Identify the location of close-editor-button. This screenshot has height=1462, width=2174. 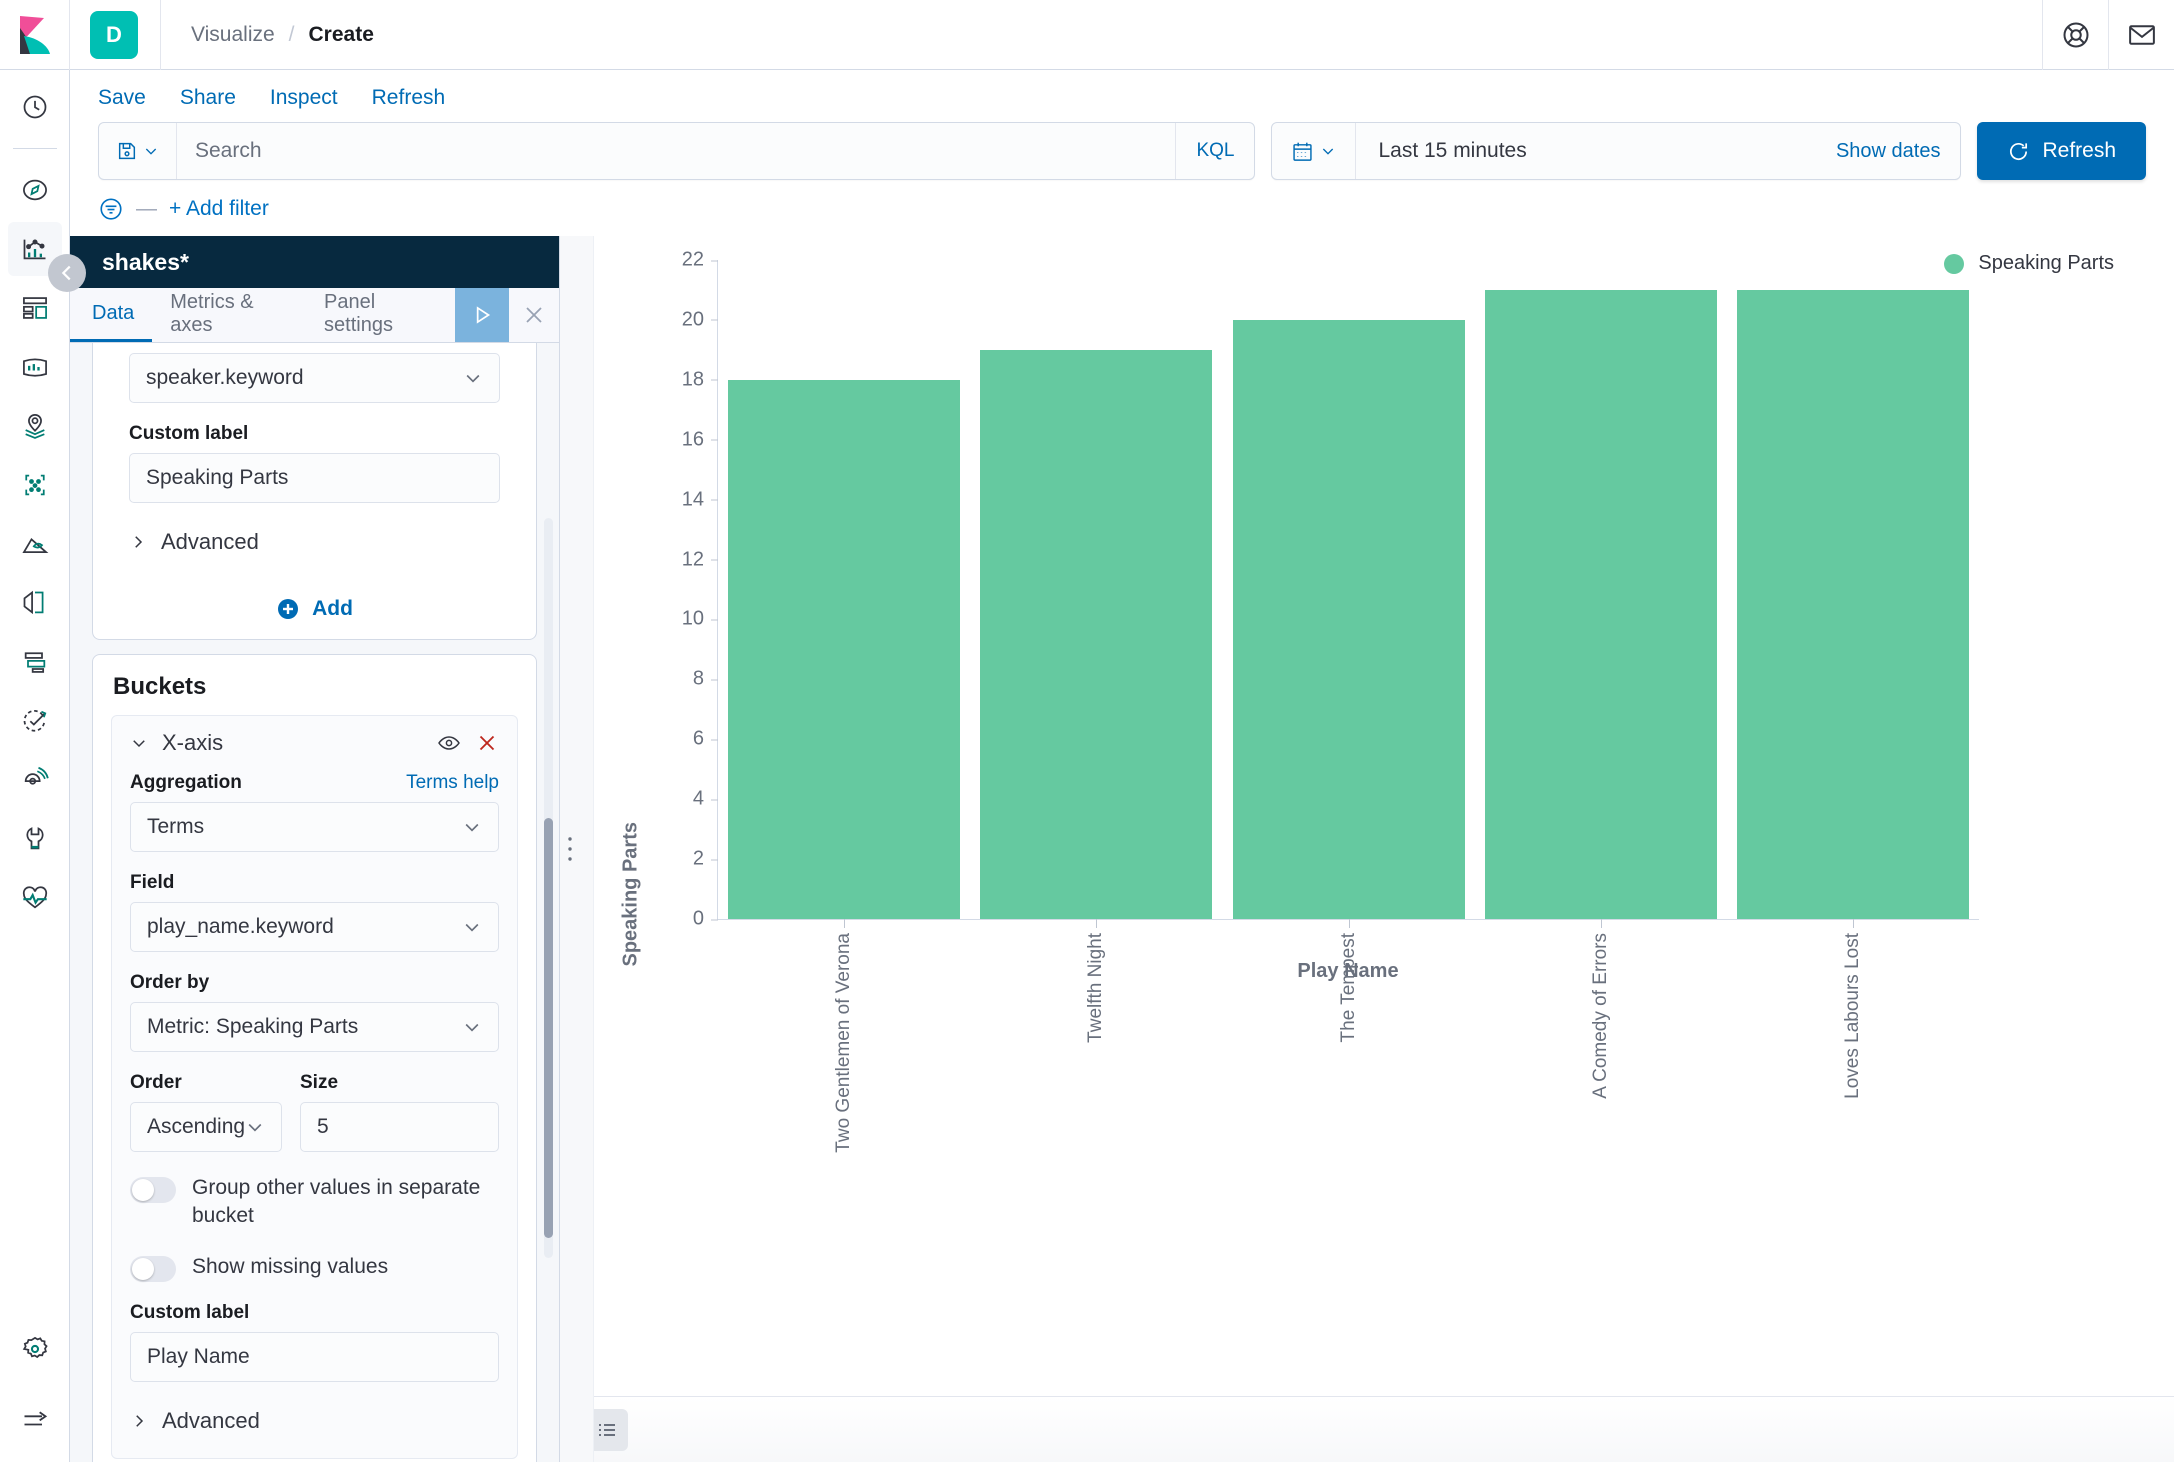
(534, 315).